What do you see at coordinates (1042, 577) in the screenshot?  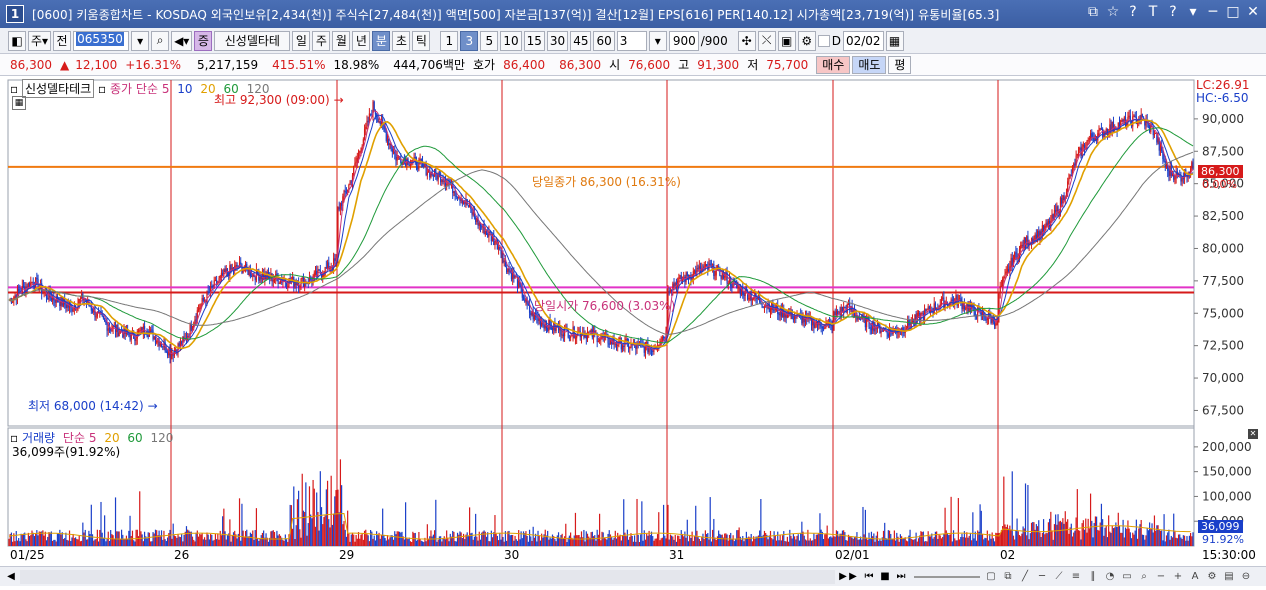 I see `tool-hline-icon: ─` at bounding box center [1042, 577].